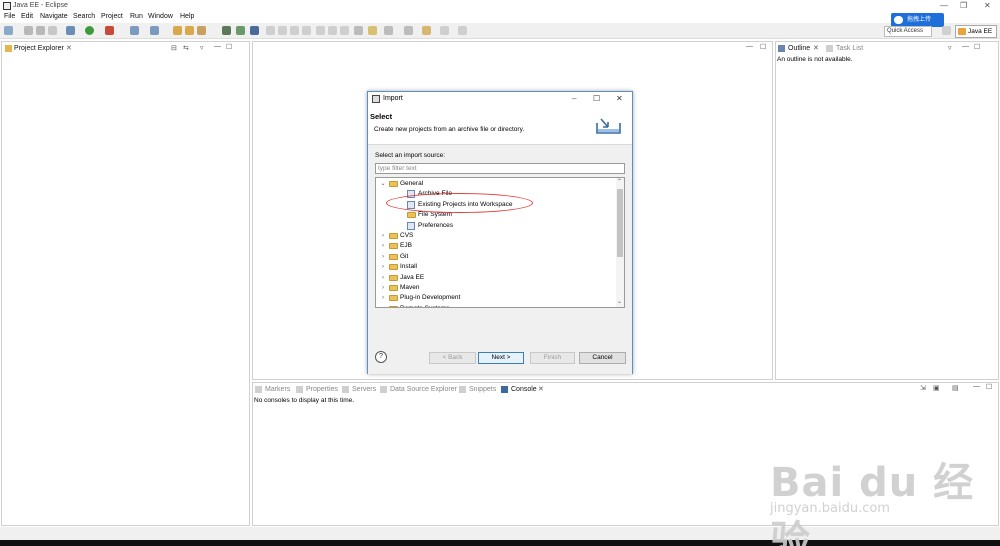 The height and width of the screenshot is (546, 1000). What do you see at coordinates (620, 223) in the screenshot?
I see `tree-scrollbar-thumb` at bounding box center [620, 223].